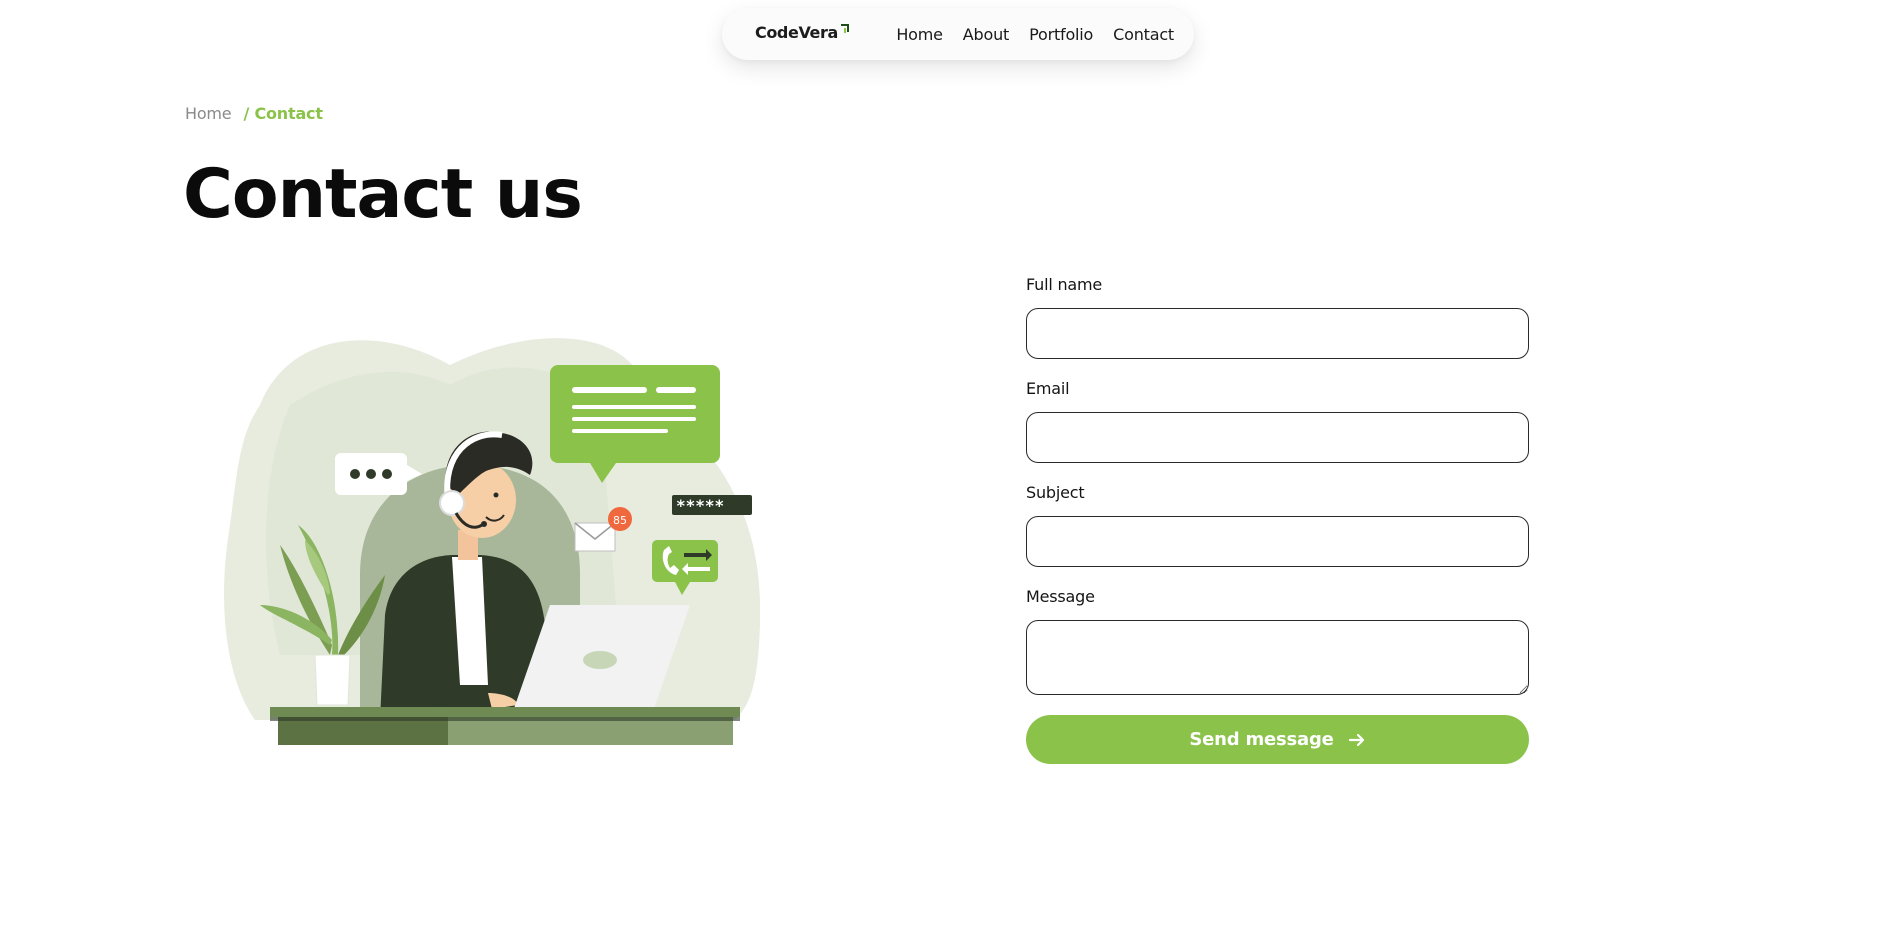  I want to click on message-field, so click(1277, 657).